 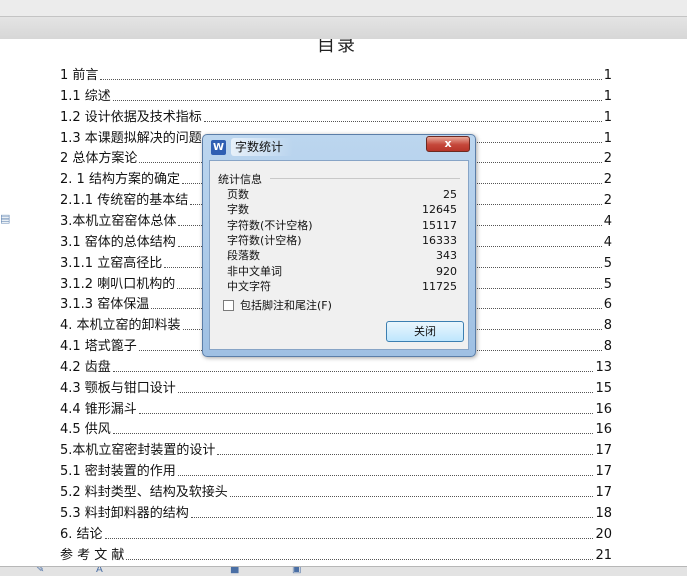 What do you see at coordinates (118, 284) in the screenshot?
I see `toc-entry-text: 3.1.2 喇叭口机构的` at bounding box center [118, 284].